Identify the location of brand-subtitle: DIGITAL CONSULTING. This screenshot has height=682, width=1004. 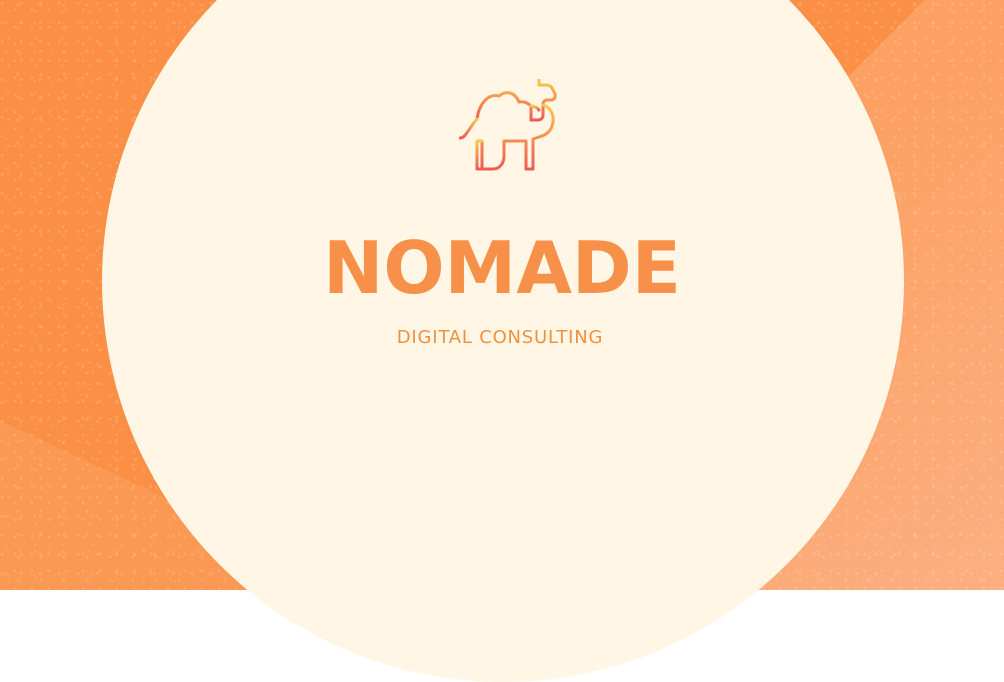
(500, 337).